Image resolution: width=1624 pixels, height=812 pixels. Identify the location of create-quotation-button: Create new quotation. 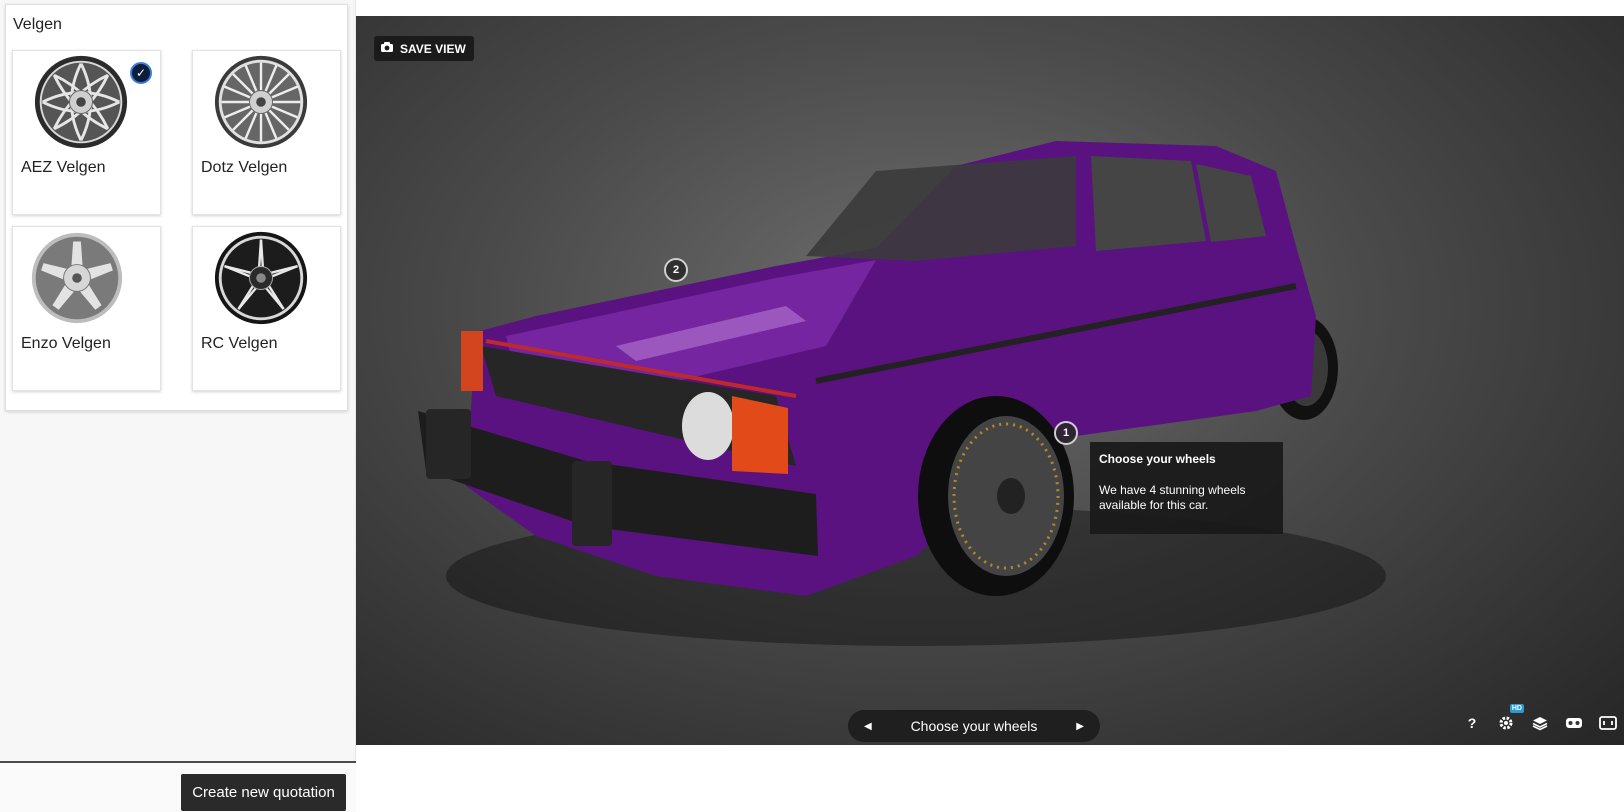
(263, 792).